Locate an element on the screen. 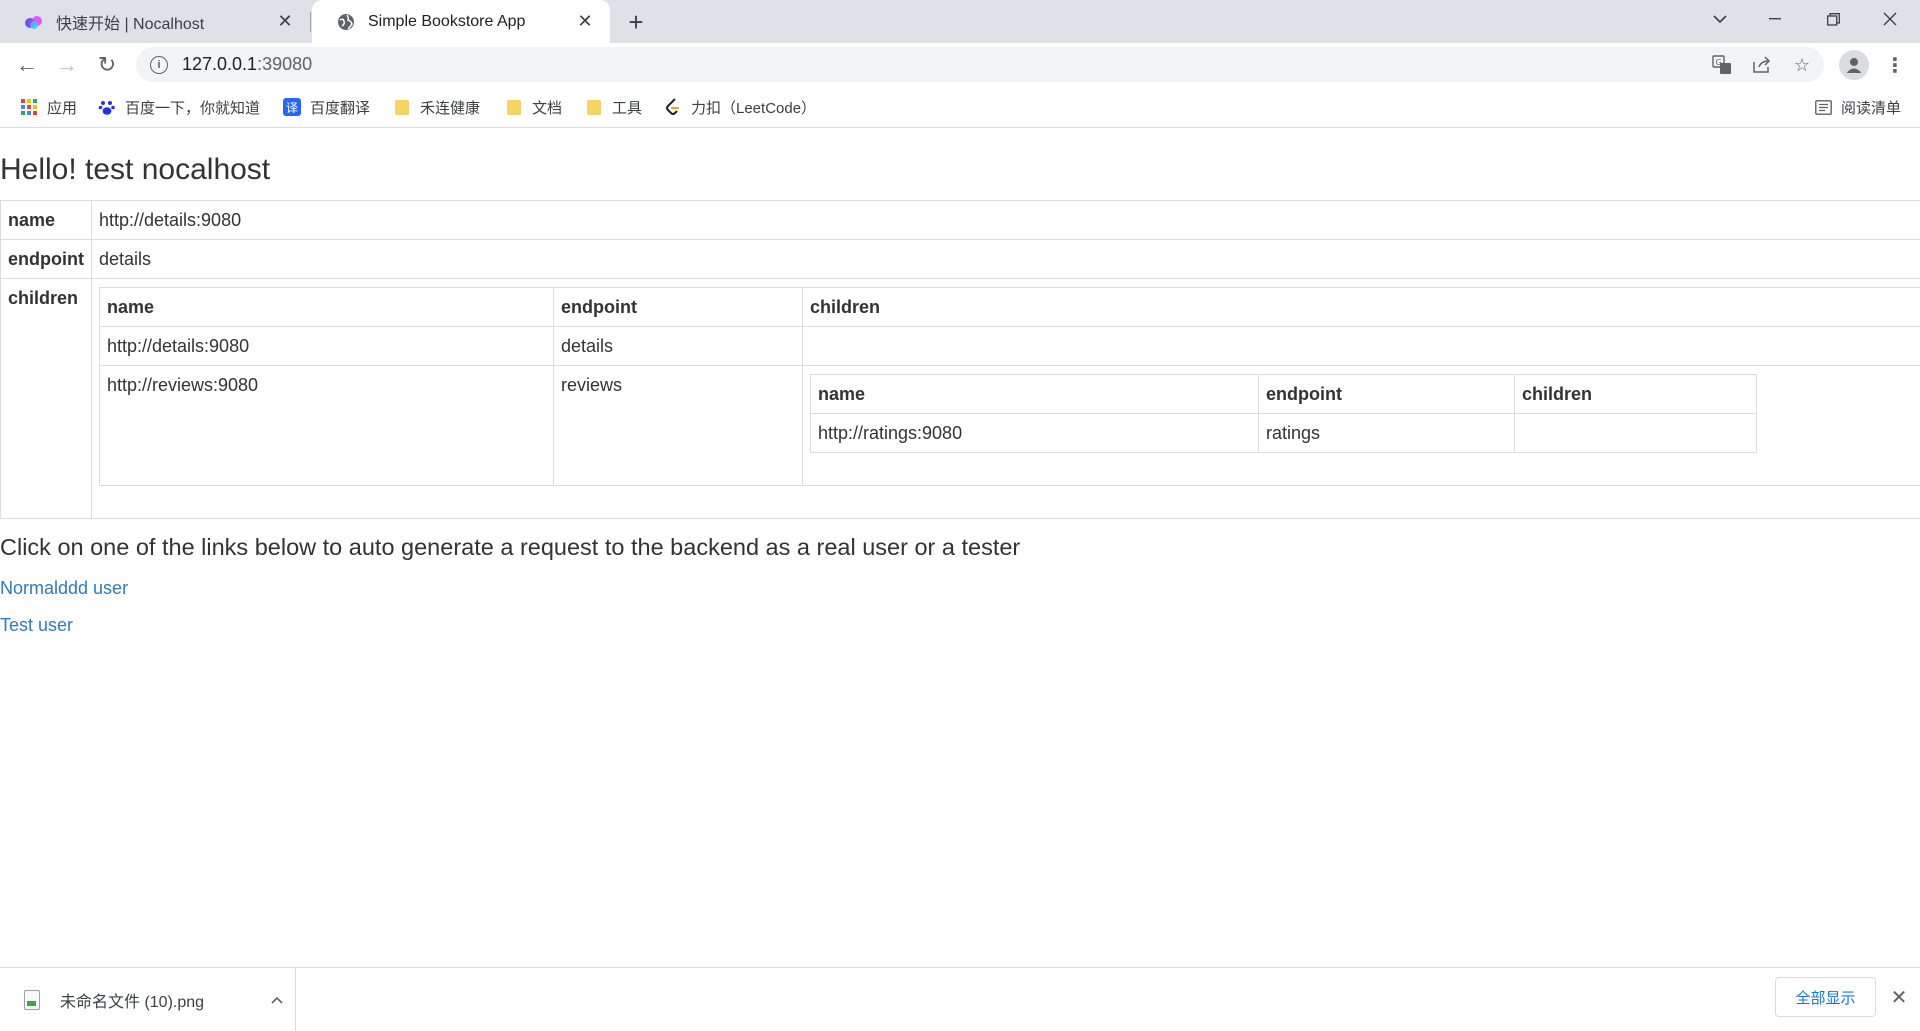  site-info-icon: i is located at coordinates (159, 64).